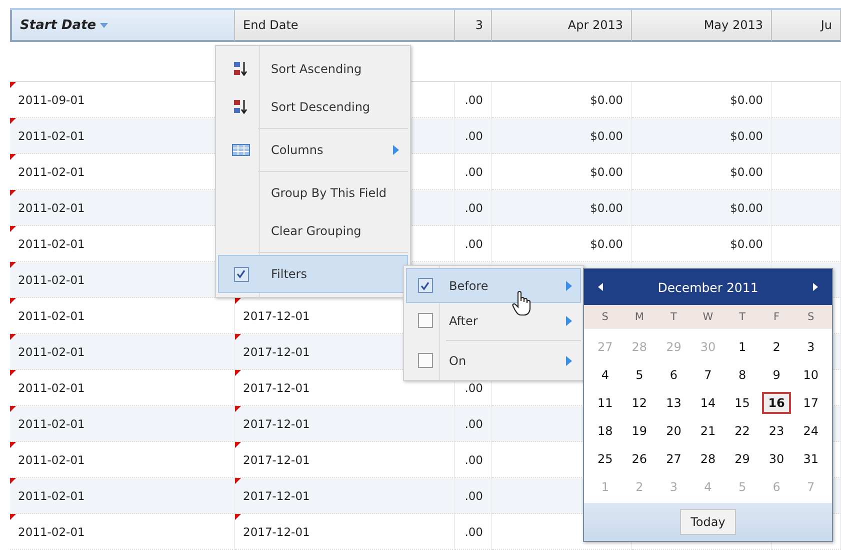 The image size is (841, 550). Describe the element at coordinates (639, 431) in the screenshot. I see `calendar-day: 19` at that location.